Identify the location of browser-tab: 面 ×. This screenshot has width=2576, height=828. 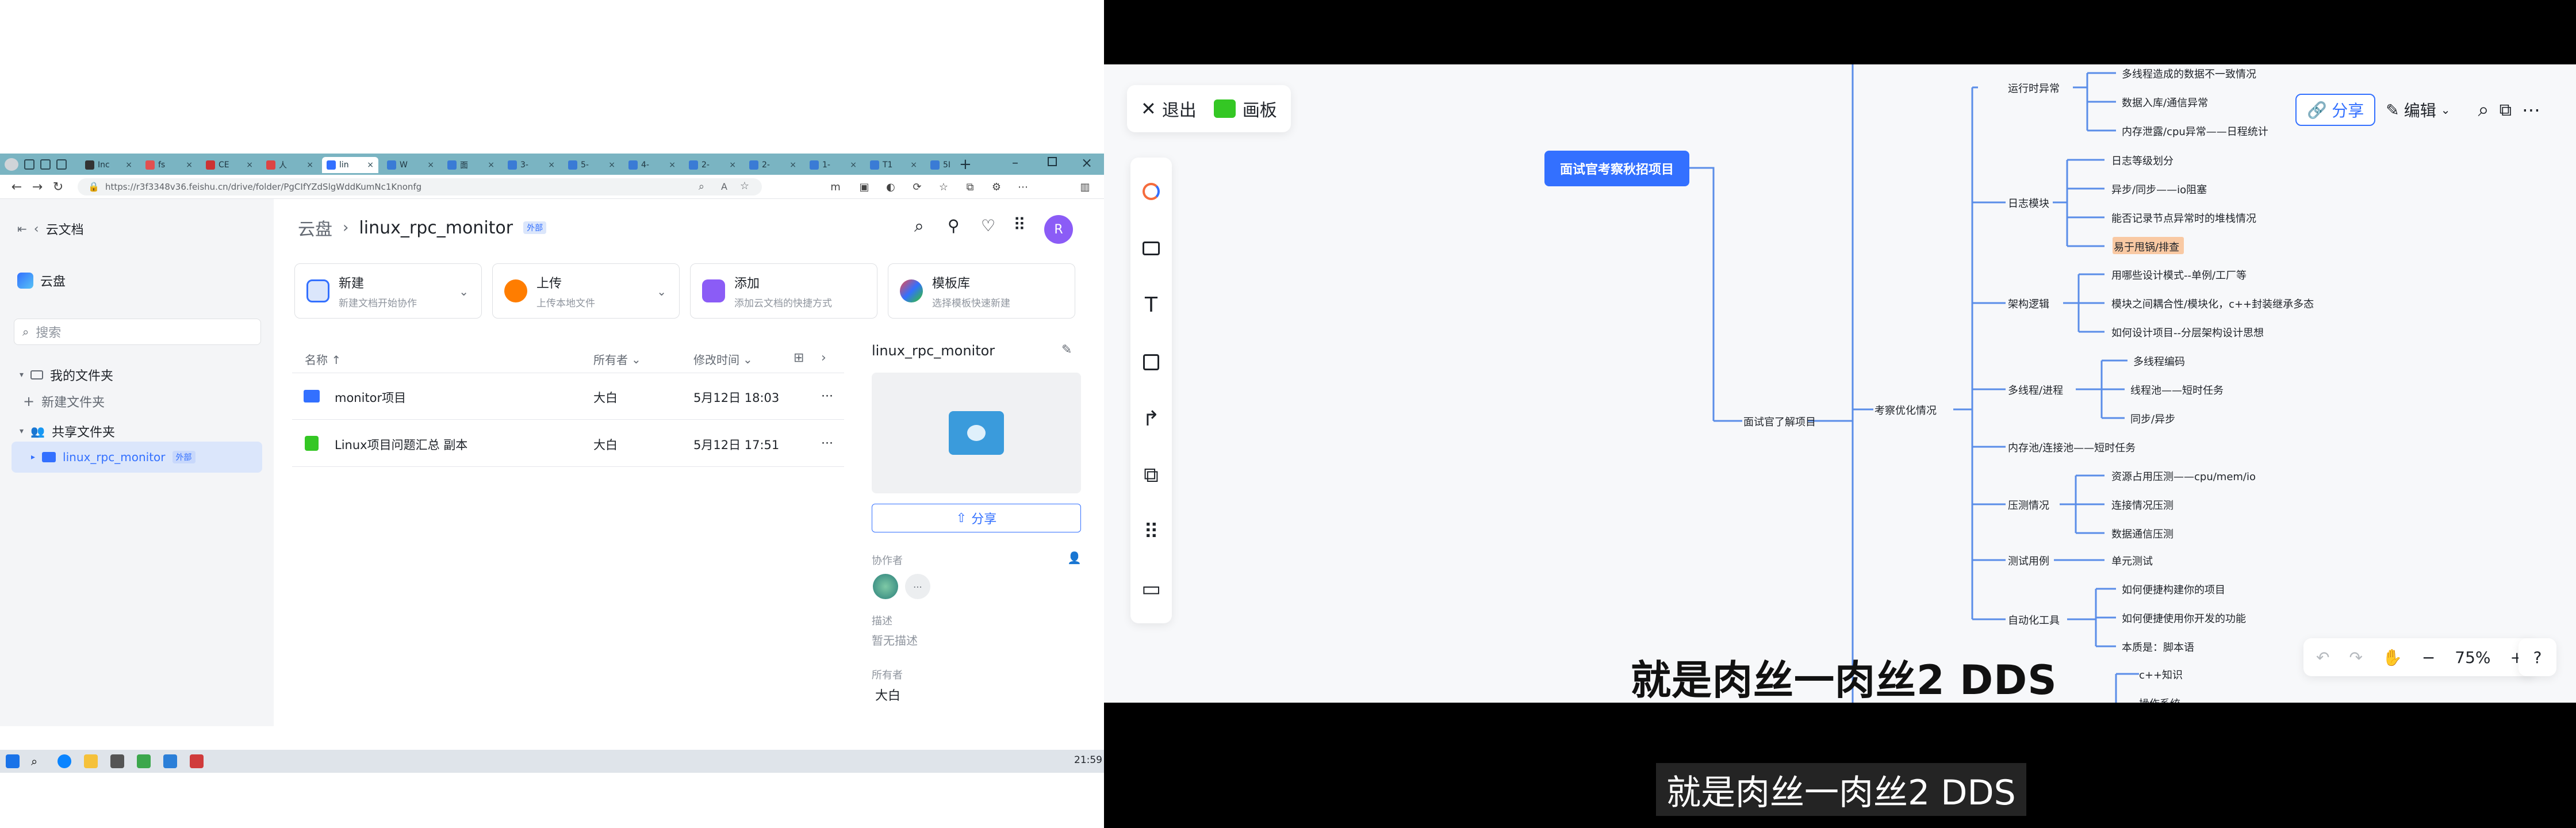
(471, 165).